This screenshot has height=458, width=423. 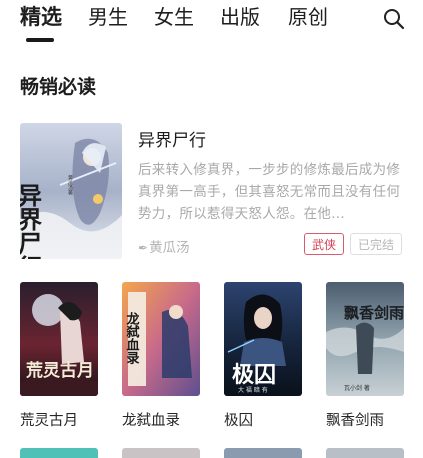 I want to click on cover-small-text: 大 福 暗 有, so click(x=253, y=390).